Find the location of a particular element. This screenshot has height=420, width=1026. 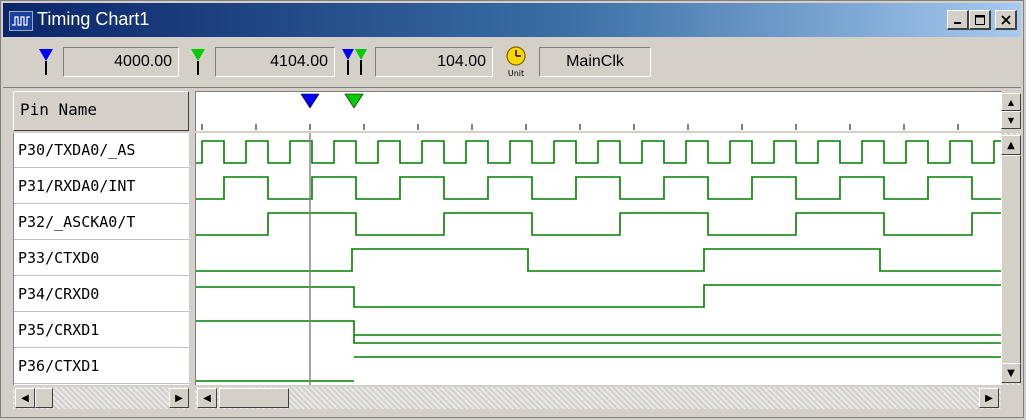

pin-scroll-right-button: ▶ is located at coordinates (179, 398).